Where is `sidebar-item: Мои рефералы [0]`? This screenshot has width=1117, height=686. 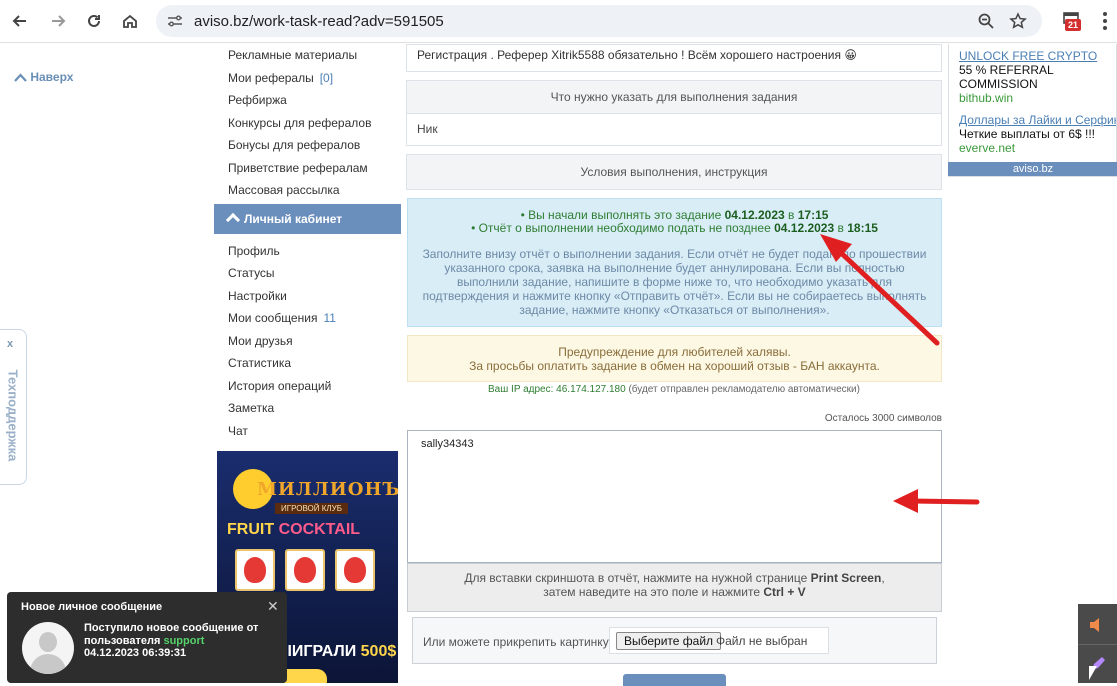 sidebar-item: Мои рефералы [0] is located at coordinates (307, 78).